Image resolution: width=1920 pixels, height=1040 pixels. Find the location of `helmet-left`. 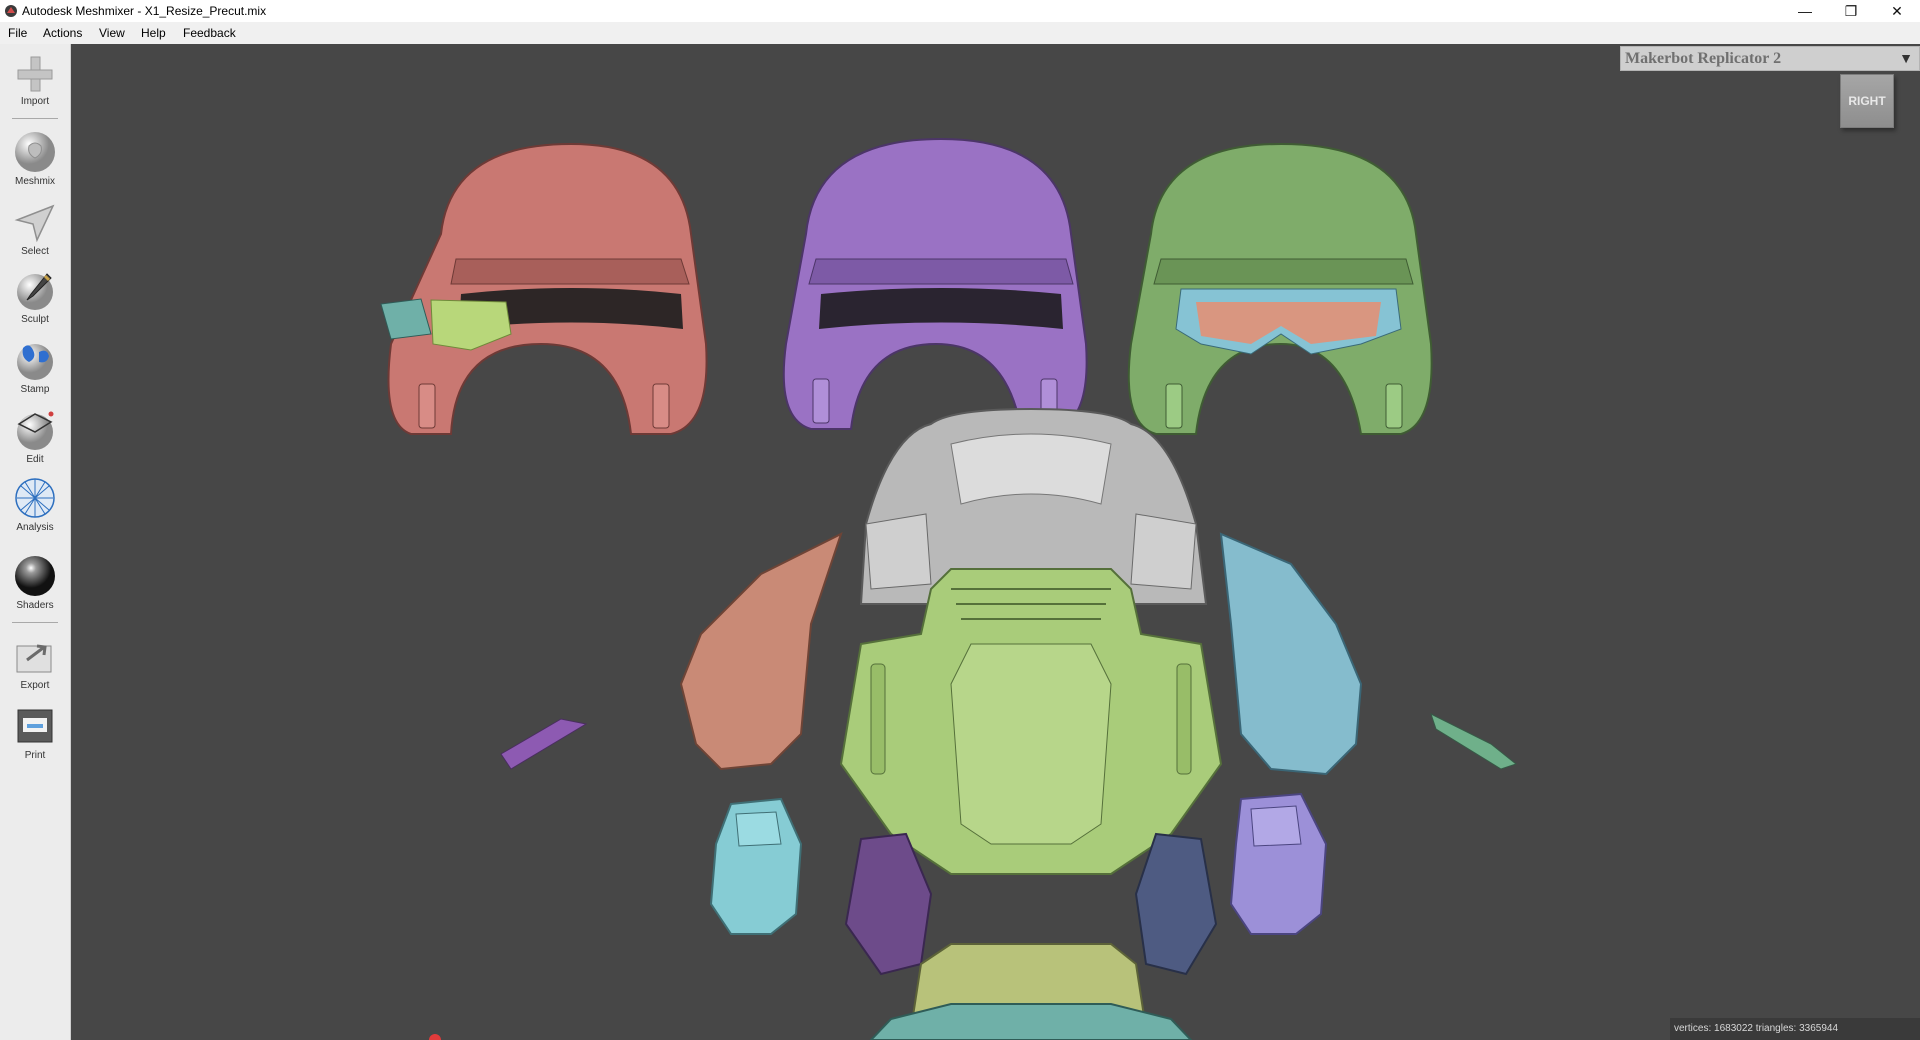

helmet-left is located at coordinates (544, 288).